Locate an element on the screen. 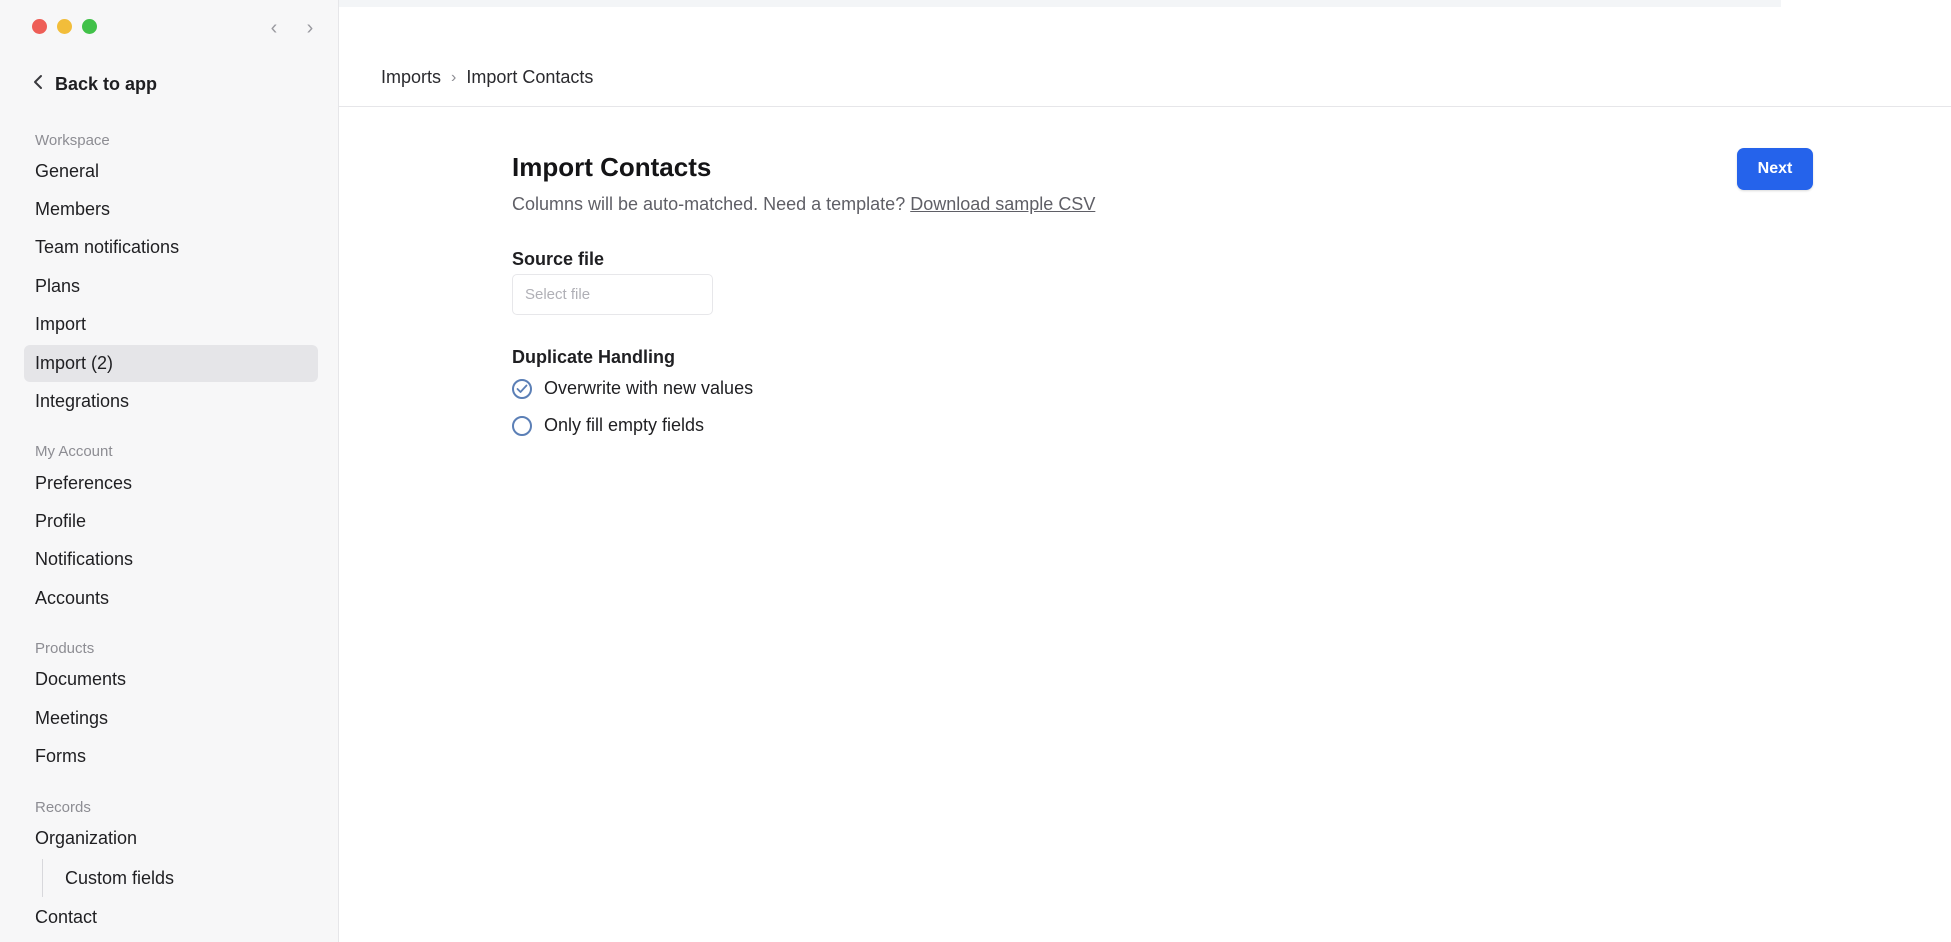 Image resolution: width=1951 pixels, height=942 pixels. back-to-app-label: Back to app is located at coordinates (106, 84).